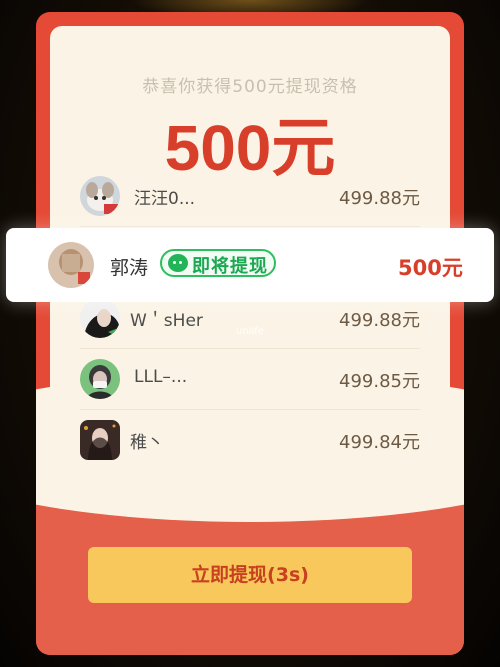  What do you see at coordinates (250, 440) in the screenshot?
I see `list-item: 稚丶 499.84元` at bounding box center [250, 440].